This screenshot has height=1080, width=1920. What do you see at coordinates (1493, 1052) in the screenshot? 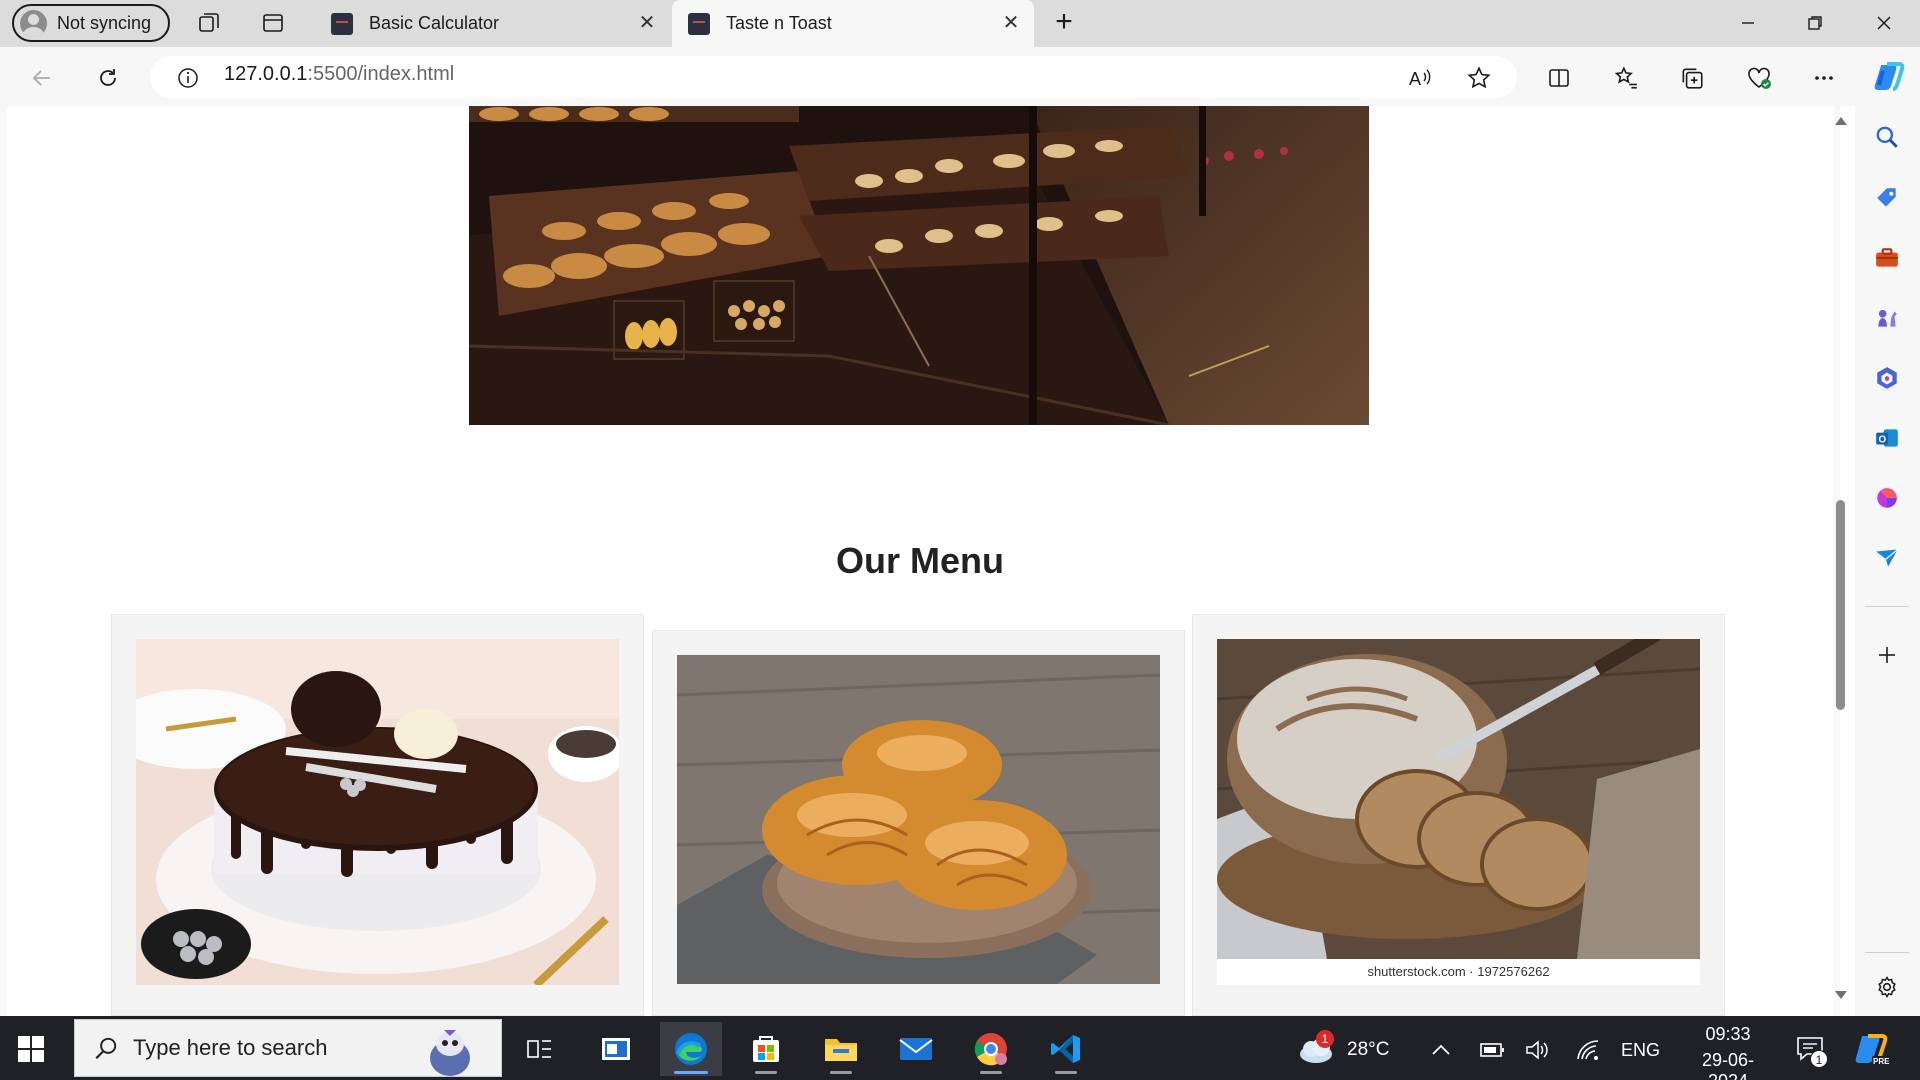
I see `battery-icon` at bounding box center [1493, 1052].